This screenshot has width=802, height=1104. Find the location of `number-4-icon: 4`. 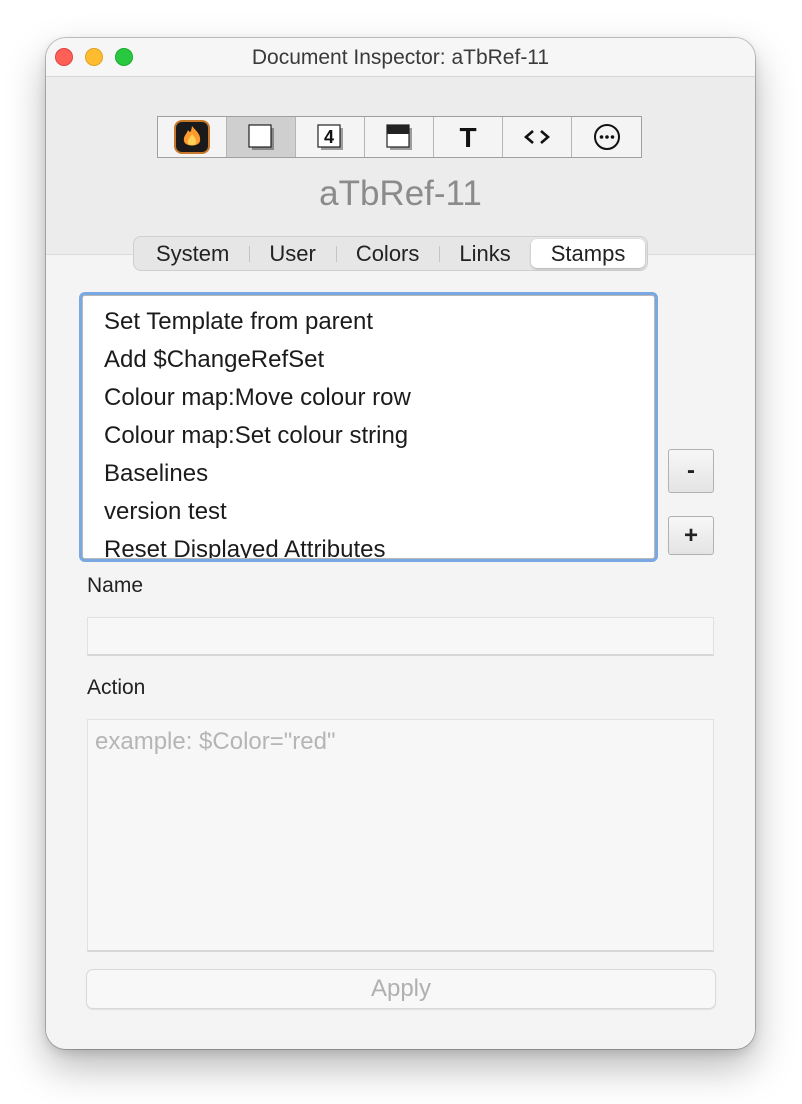

number-4-icon: 4 is located at coordinates (330, 137).